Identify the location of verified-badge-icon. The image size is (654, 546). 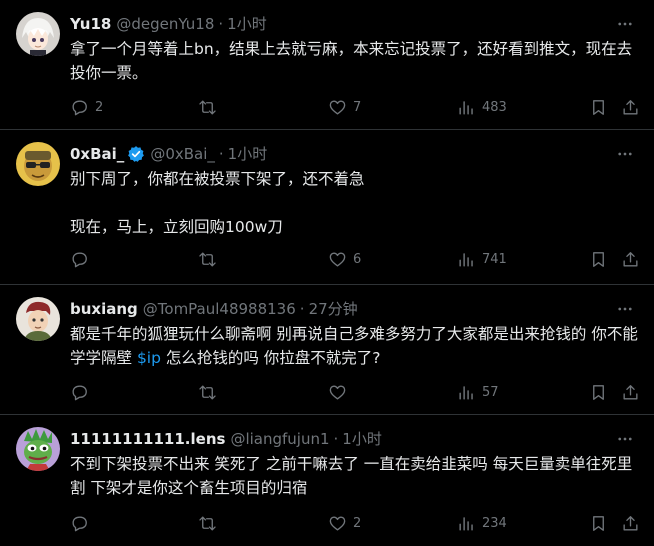
(136, 154).